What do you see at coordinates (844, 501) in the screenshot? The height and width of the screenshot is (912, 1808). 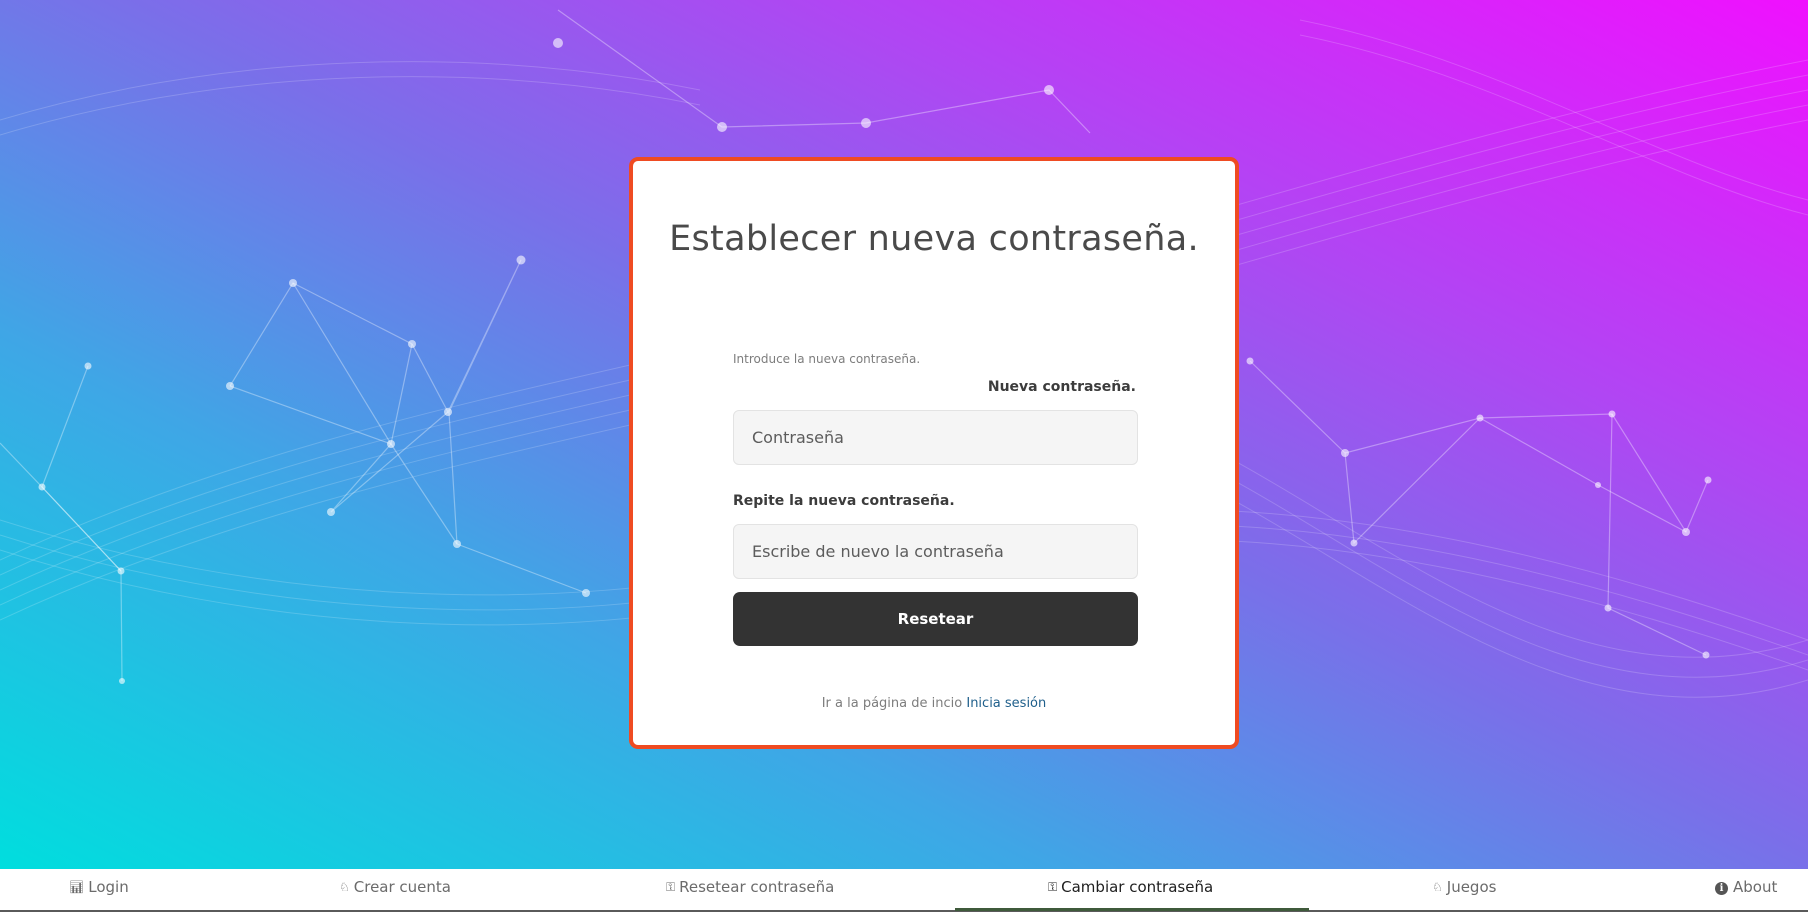 I see `repeat-password-label: Repite la nueva contraseña.` at bounding box center [844, 501].